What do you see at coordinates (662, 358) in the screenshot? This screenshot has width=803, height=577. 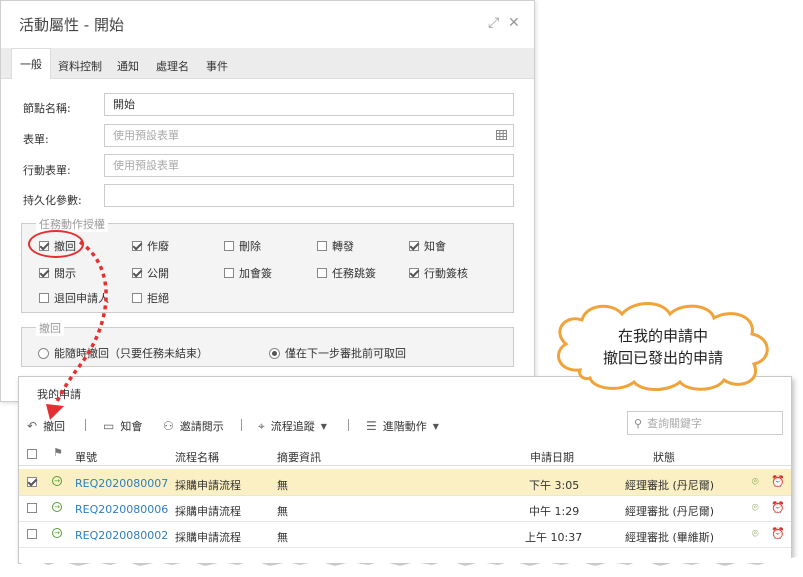 I see `callout-line-2: 撤回已發出的申請` at bounding box center [662, 358].